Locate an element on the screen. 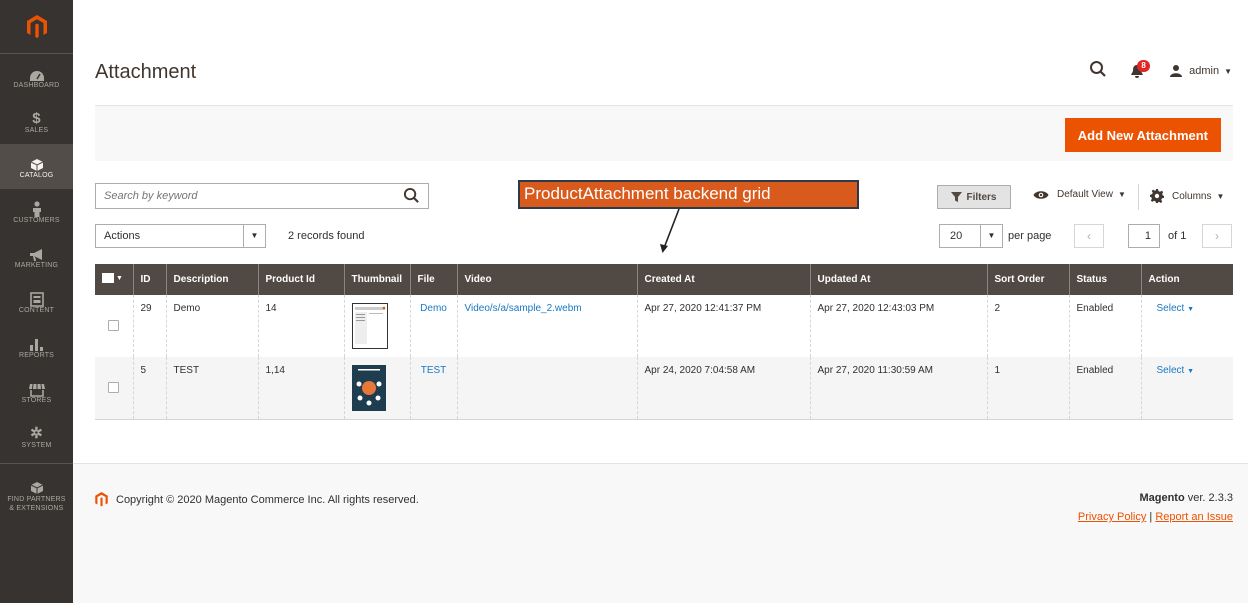 The height and width of the screenshot is (603, 1248). description-cell: TEST is located at coordinates (211, 388).